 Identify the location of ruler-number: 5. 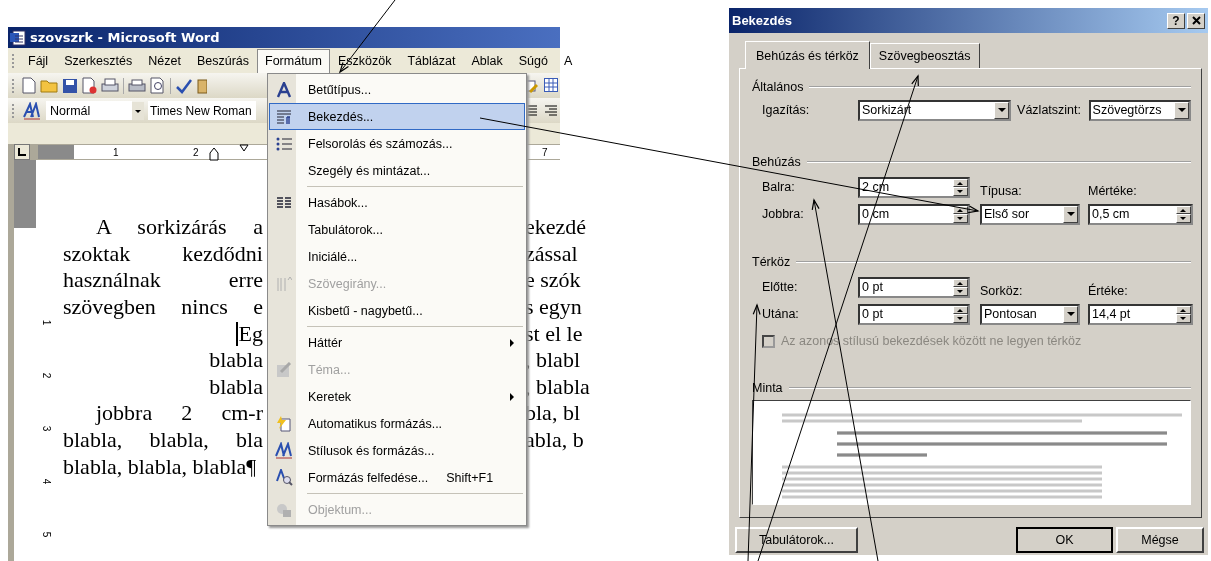
(46, 534).